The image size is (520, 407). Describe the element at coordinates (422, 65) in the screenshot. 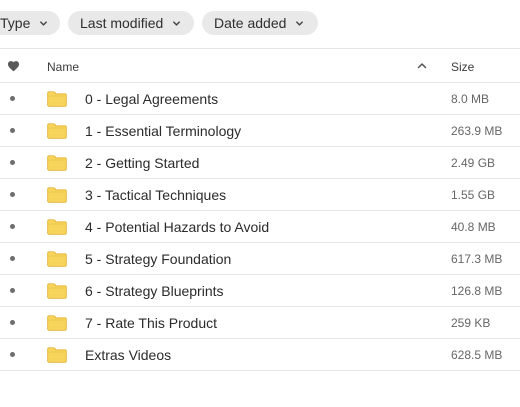

I see `chevron-up-icon` at that location.